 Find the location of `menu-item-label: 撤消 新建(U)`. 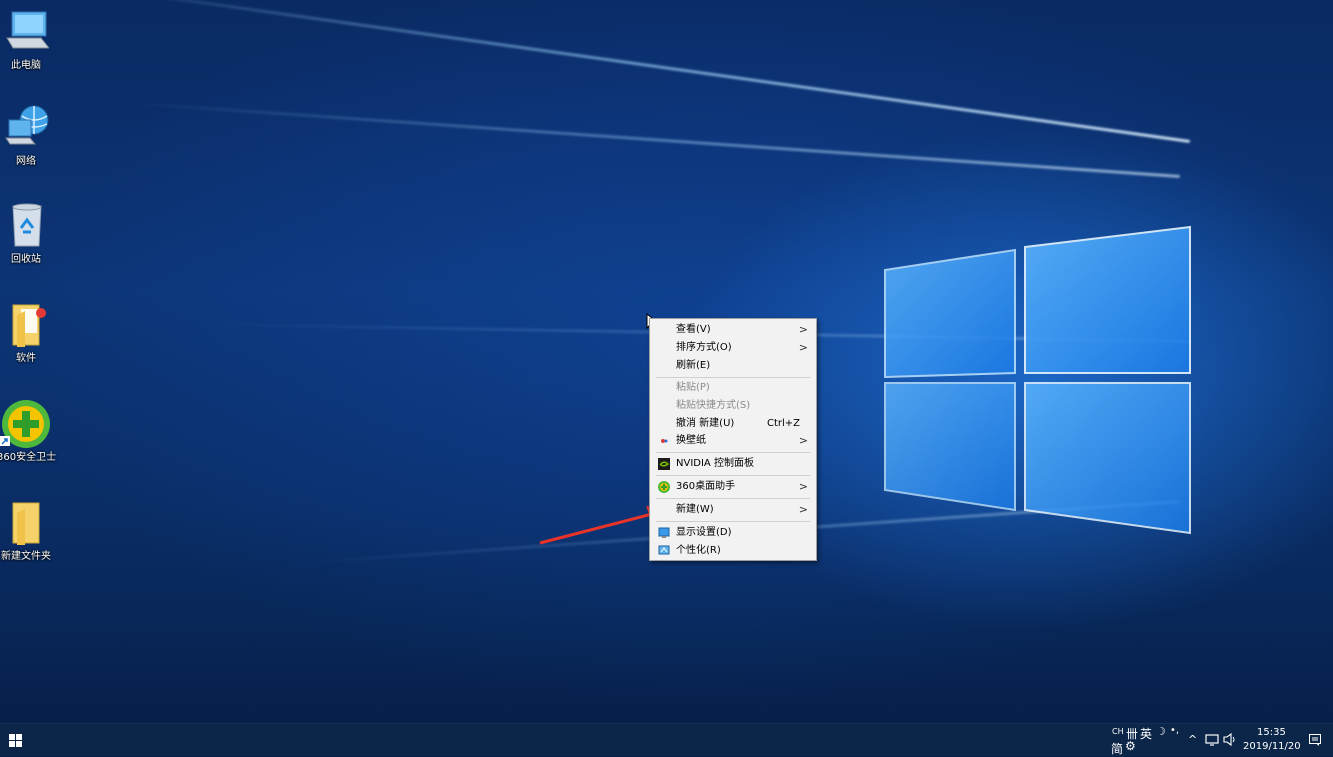

menu-item-label: 撤消 新建(U) is located at coordinates (705, 423).